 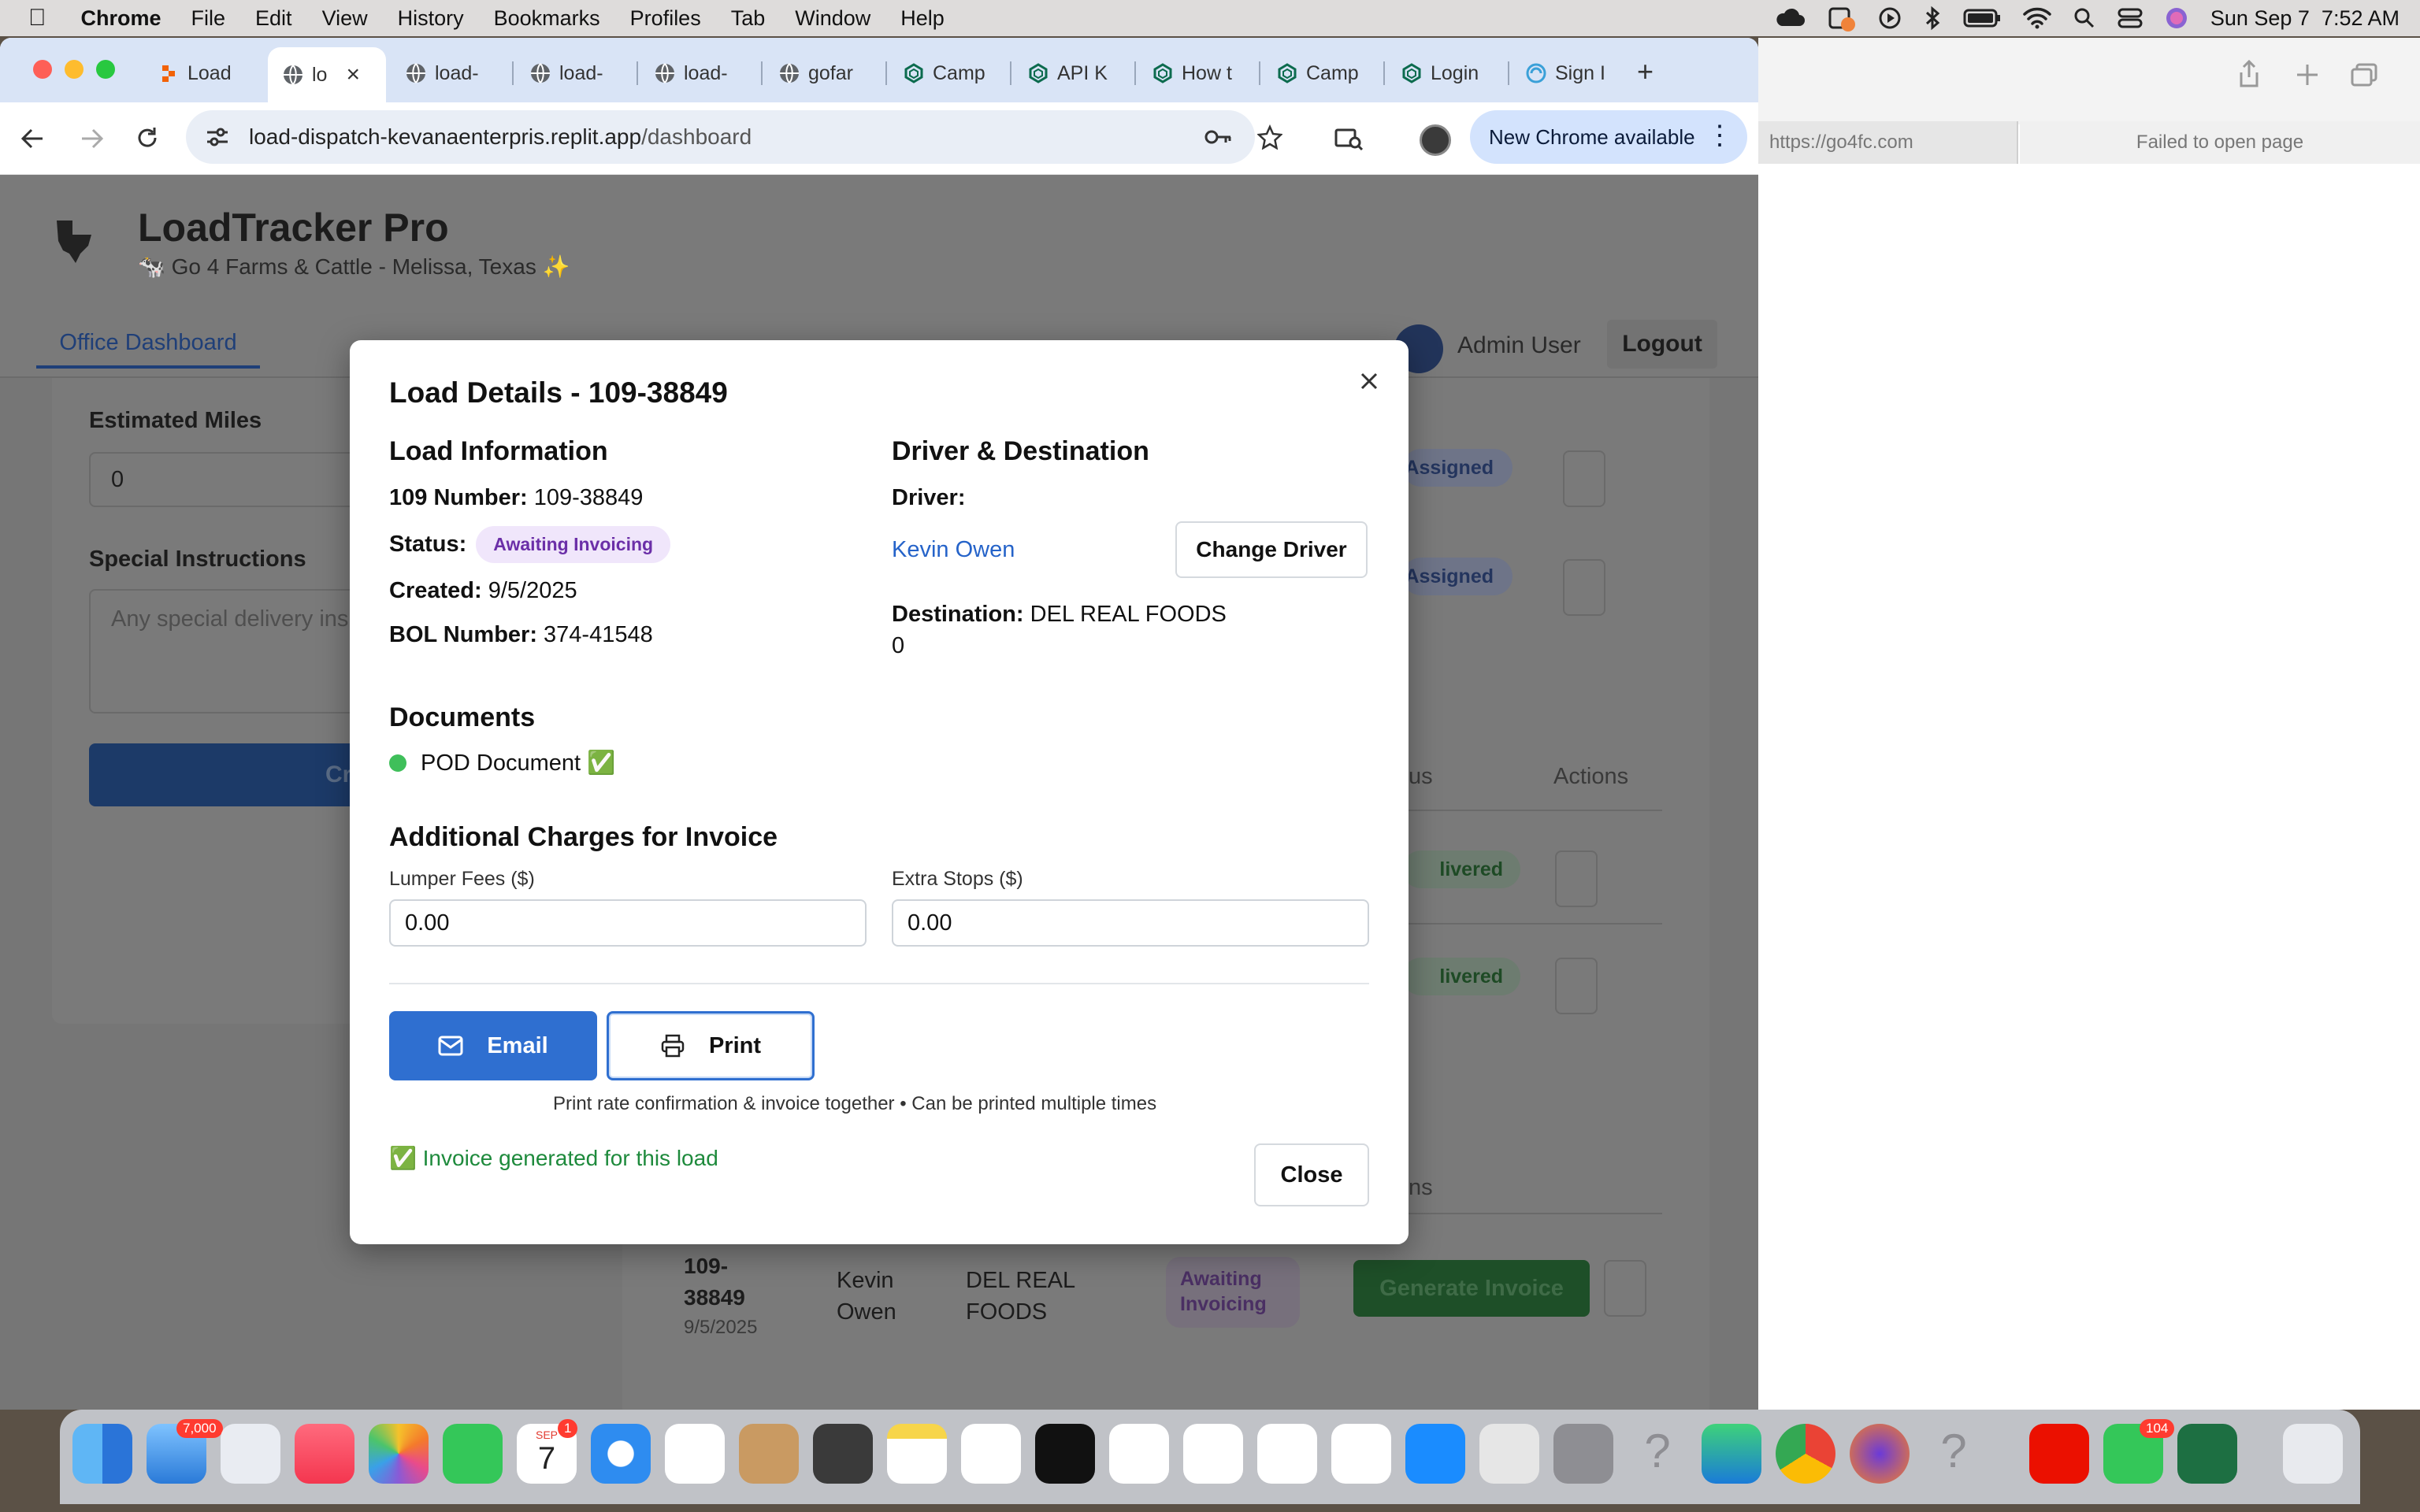 What do you see at coordinates (121, 18) in the screenshot?
I see `menu-app-name: Chrome` at bounding box center [121, 18].